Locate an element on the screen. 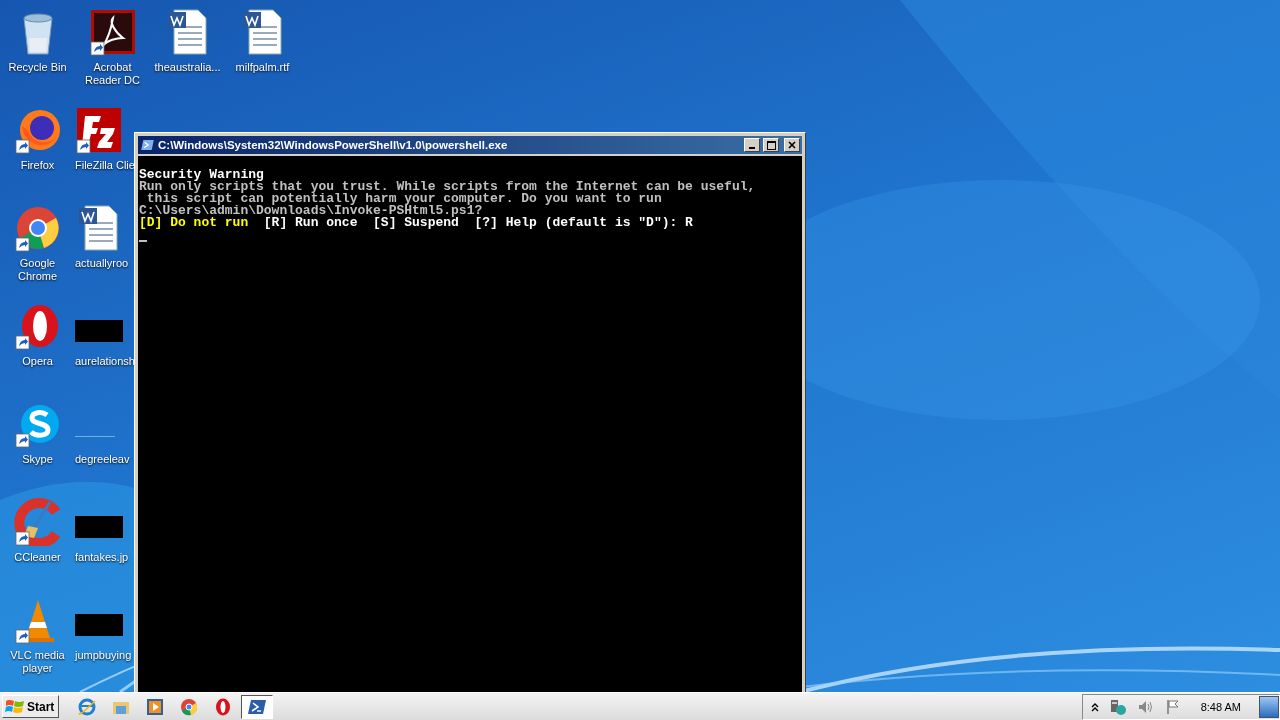 Image resolution: width=1280 pixels, height=720 pixels. ie-icon is located at coordinates (87, 706).